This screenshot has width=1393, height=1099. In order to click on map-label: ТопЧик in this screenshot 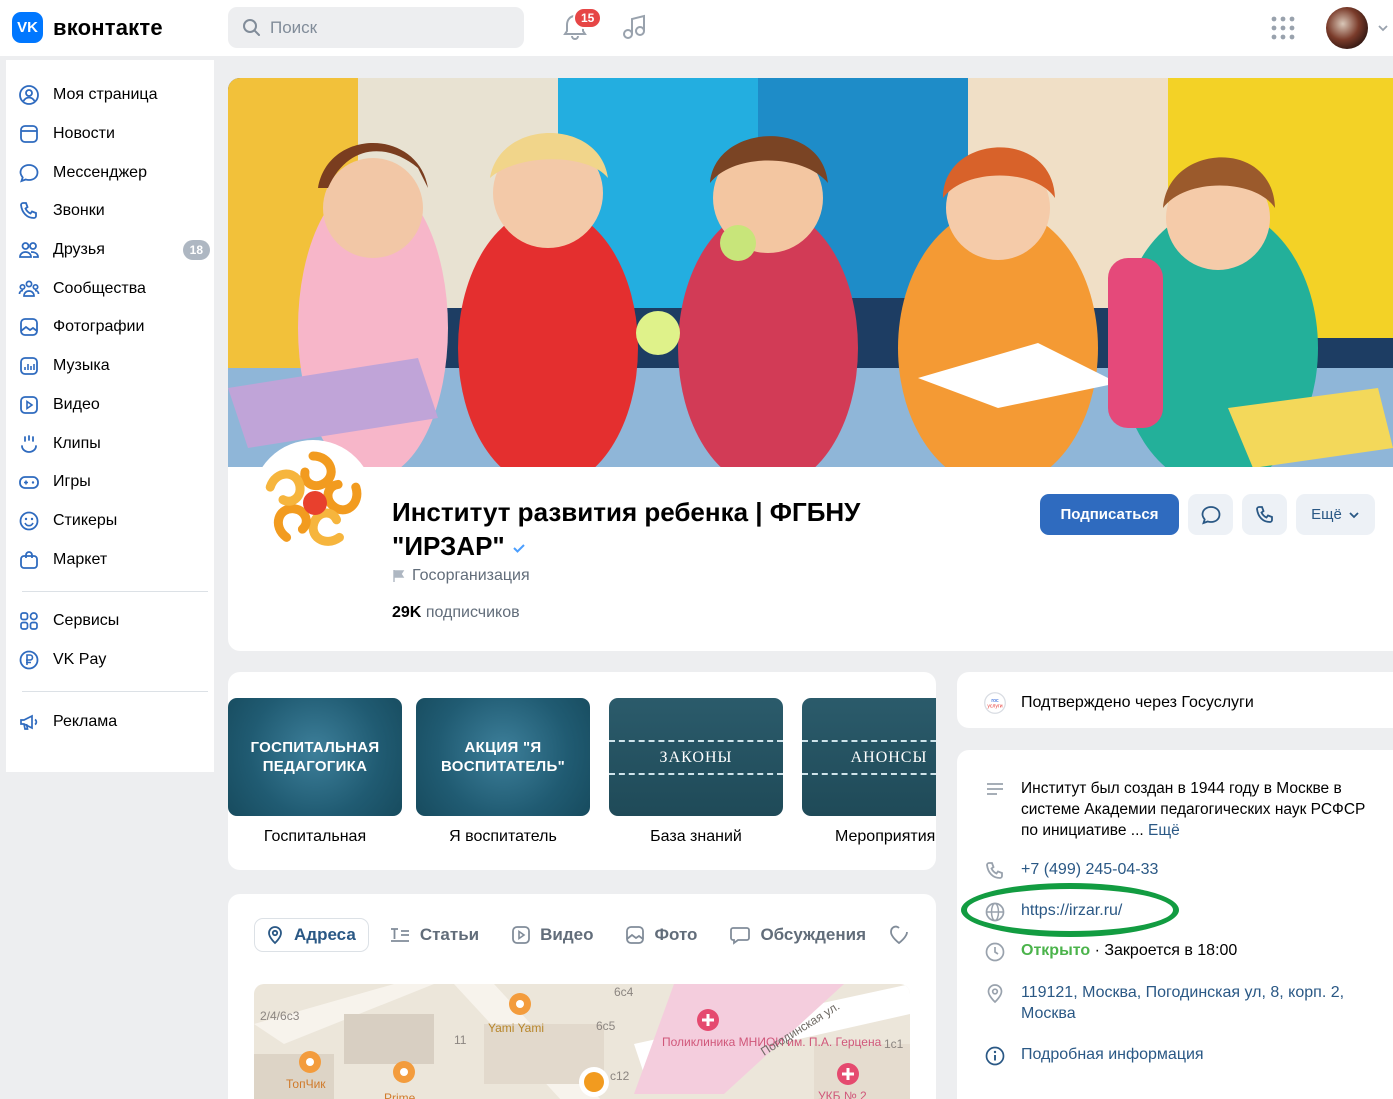, I will do `click(306, 1084)`.